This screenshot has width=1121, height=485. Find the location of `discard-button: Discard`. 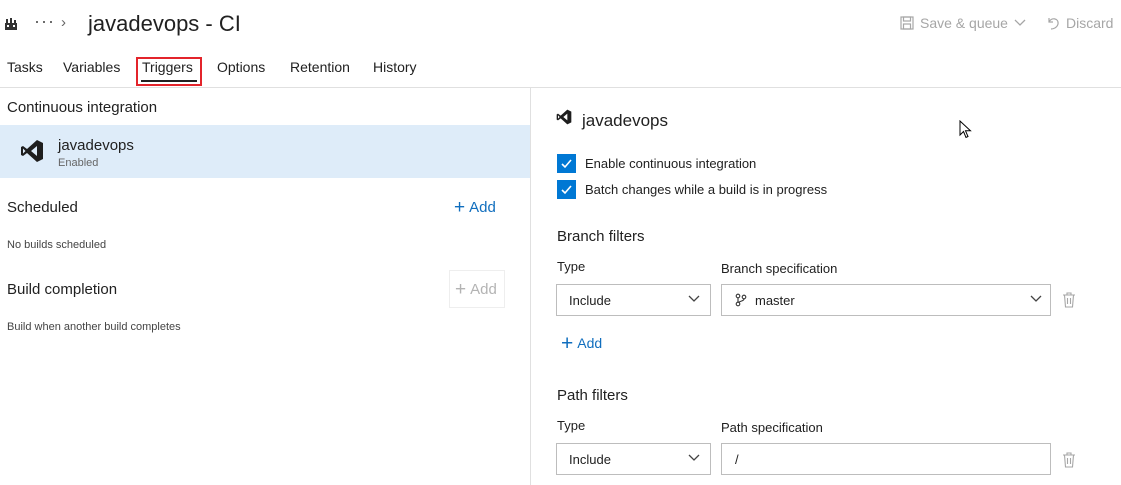

discard-button: Discard is located at coordinates (1079, 23).